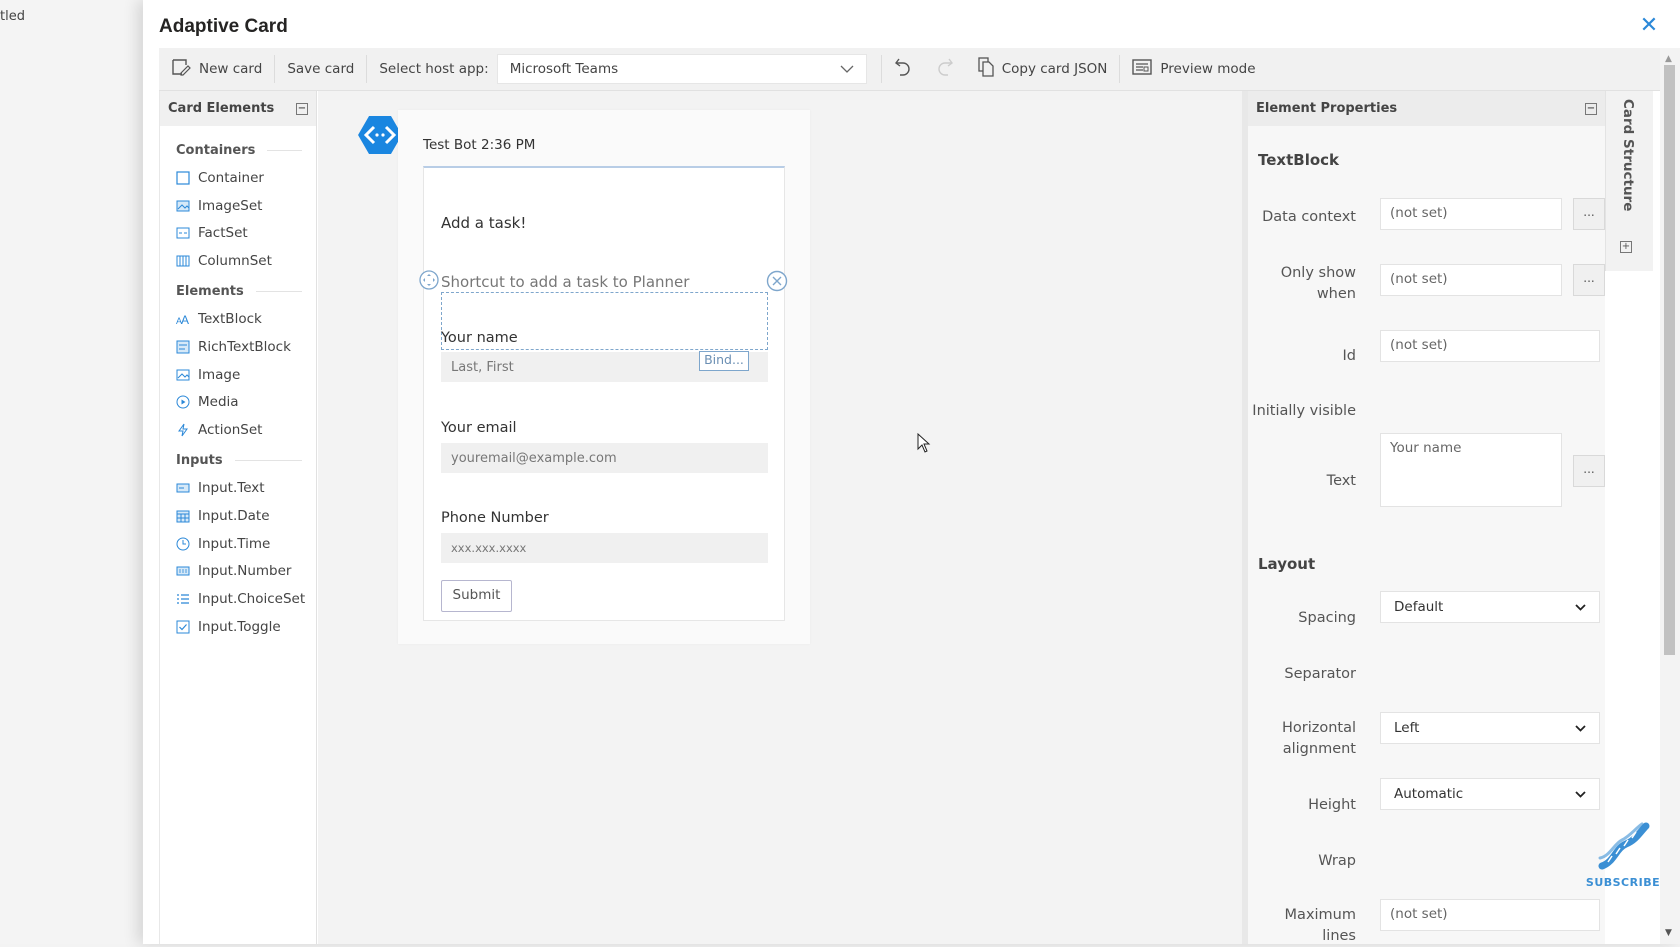 This screenshot has width=1680, height=947. I want to click on palette-item-label: Input.Toggle, so click(239, 627).